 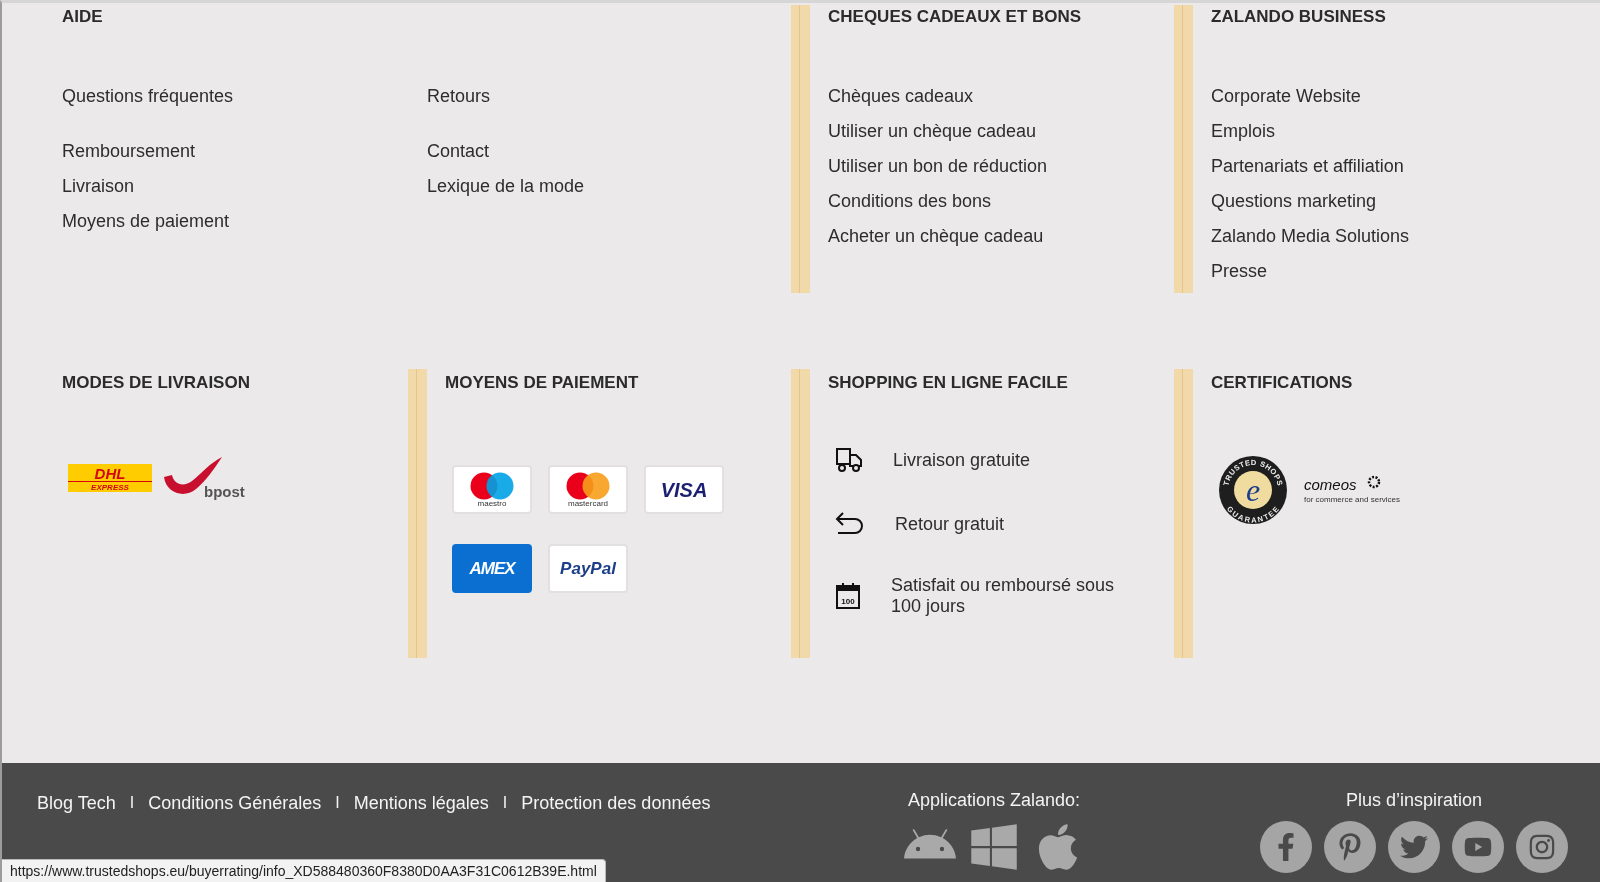 What do you see at coordinates (588, 503) in the screenshot?
I see `card-label: mastercard` at bounding box center [588, 503].